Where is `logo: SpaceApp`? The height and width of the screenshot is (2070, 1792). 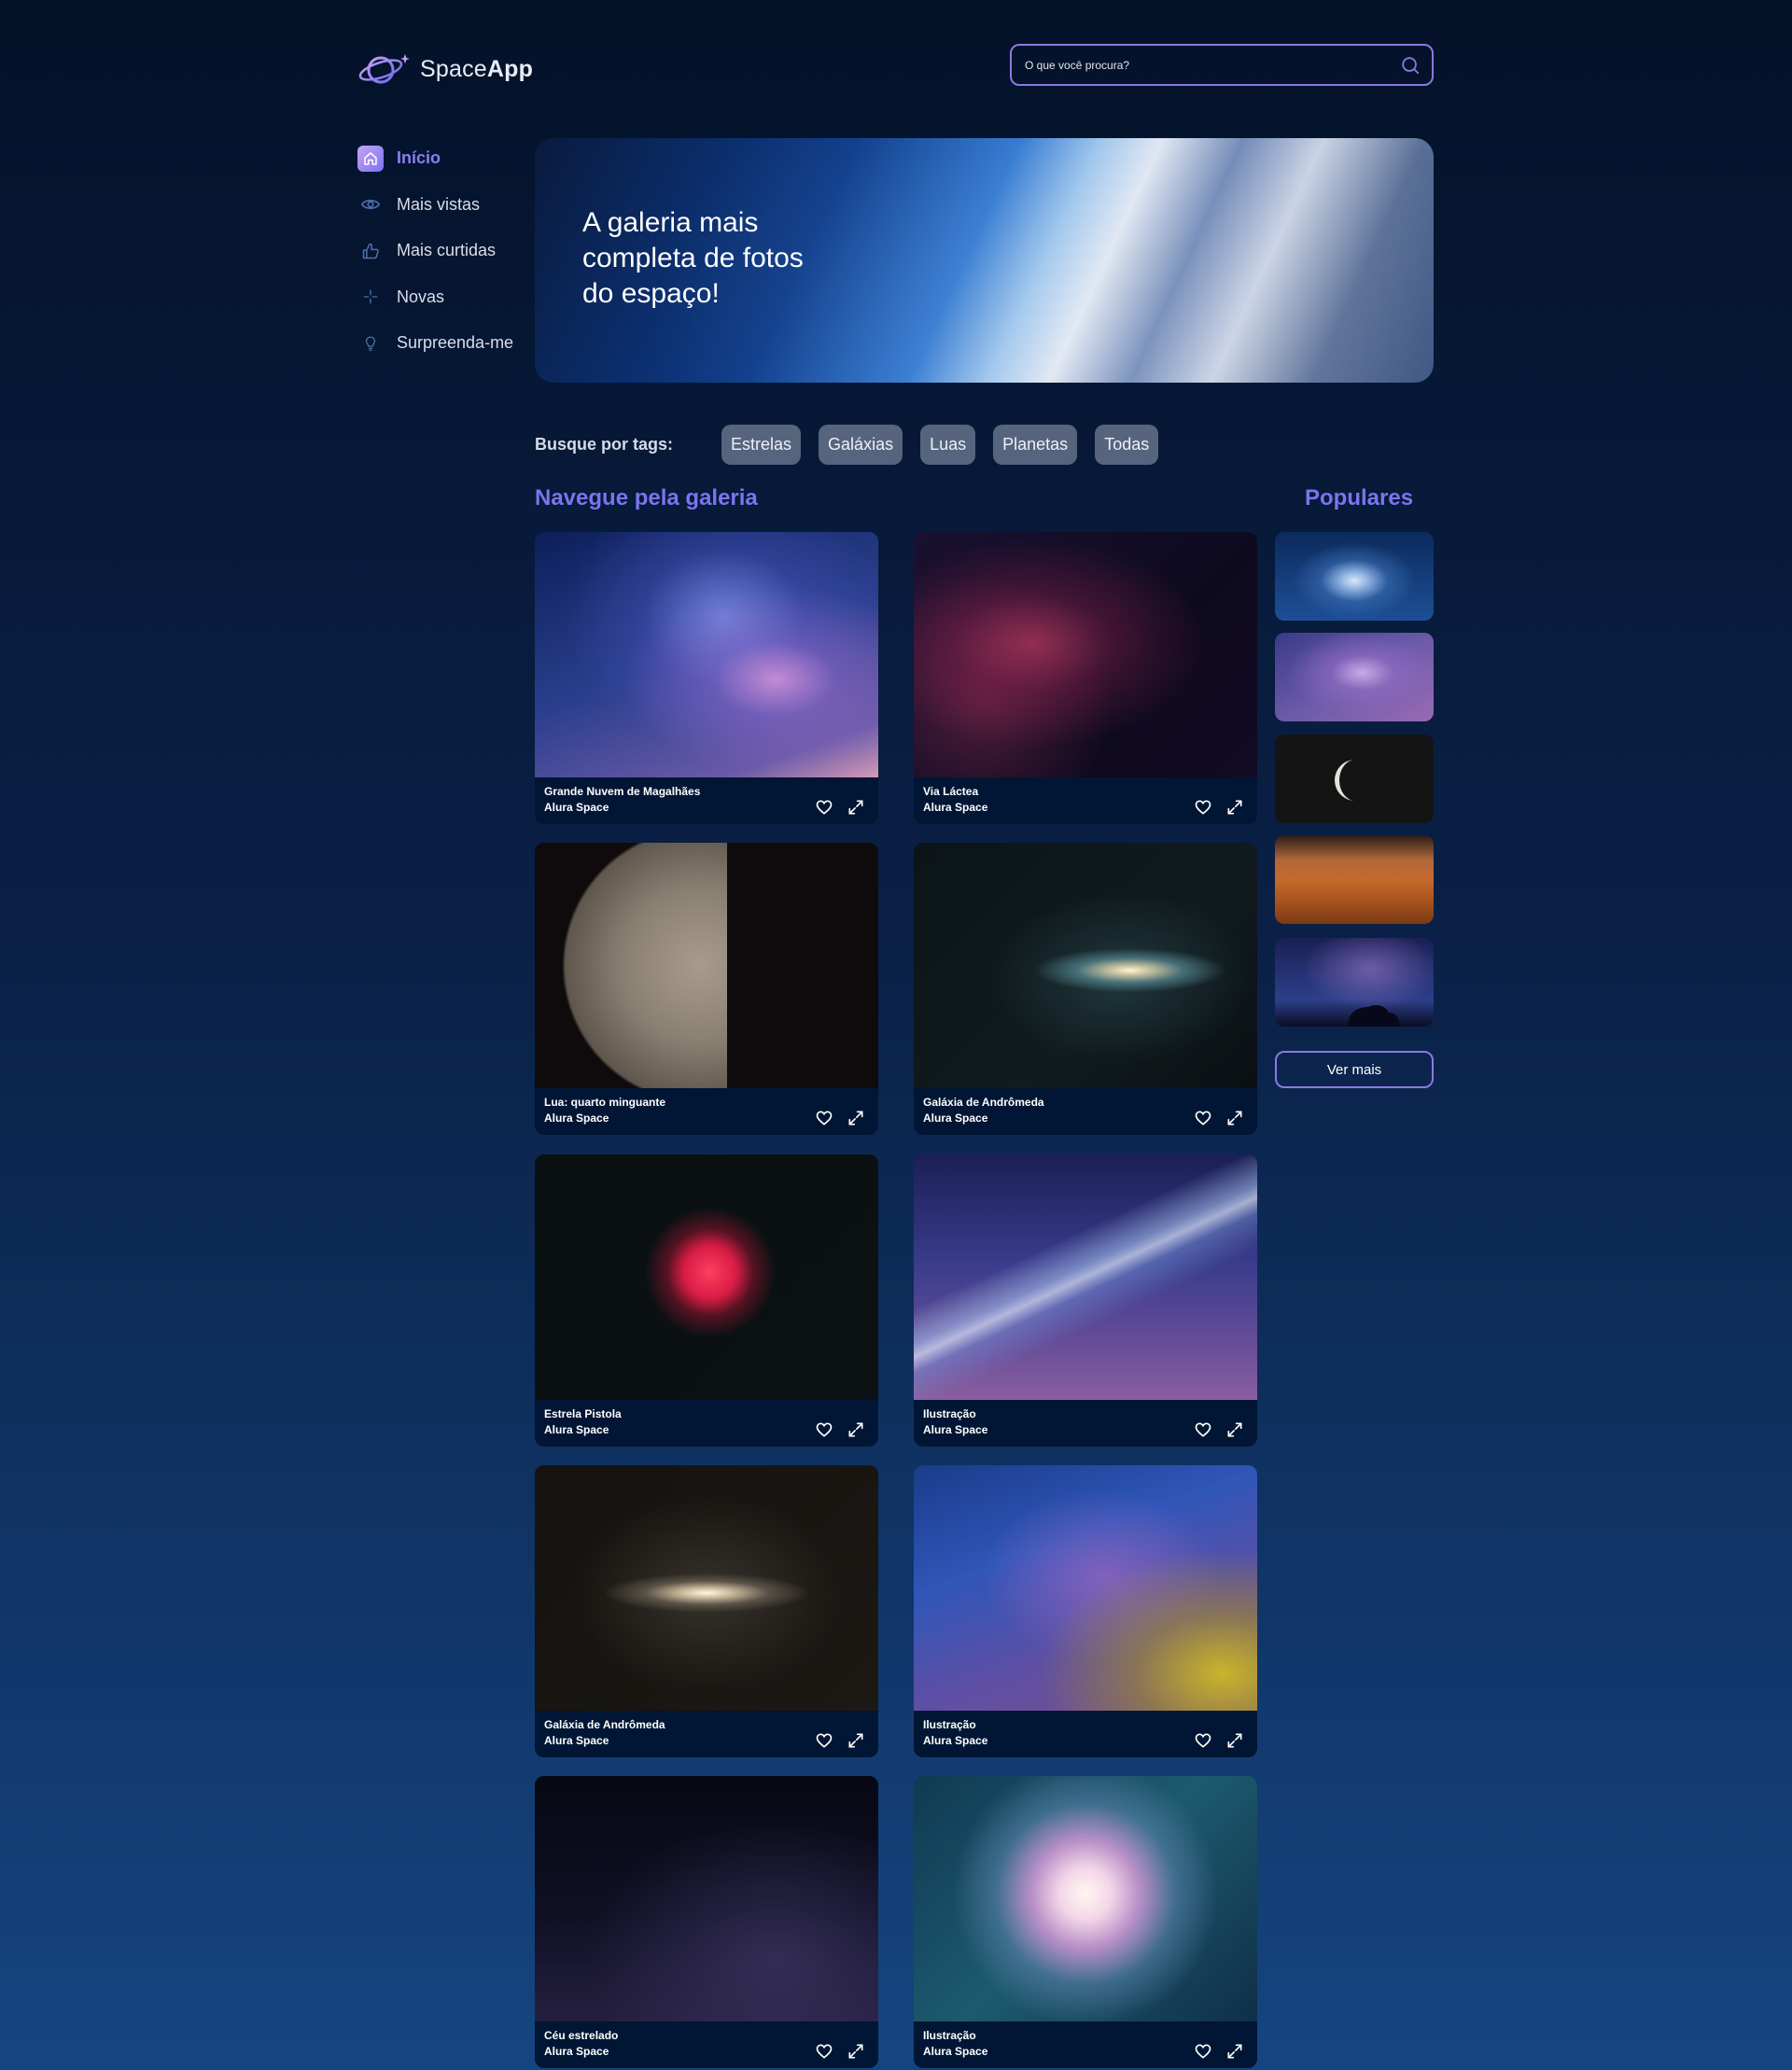
logo: SpaceApp is located at coordinates (445, 69).